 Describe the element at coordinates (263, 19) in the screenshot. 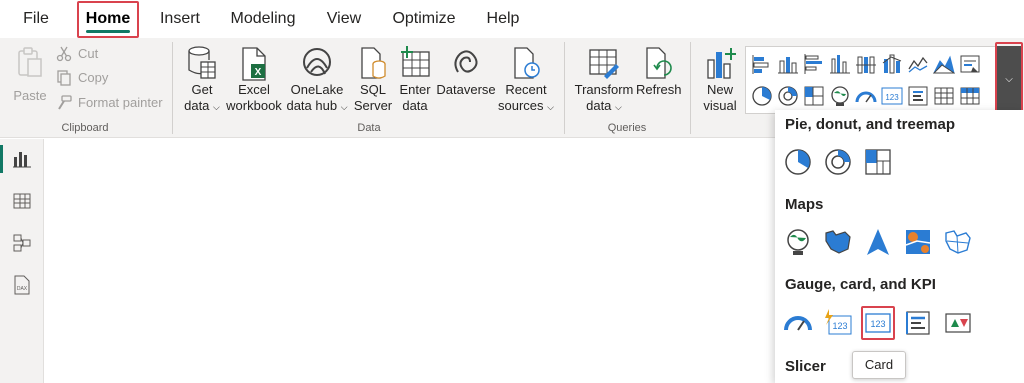

I see `tab-modeling: Modeling` at that location.